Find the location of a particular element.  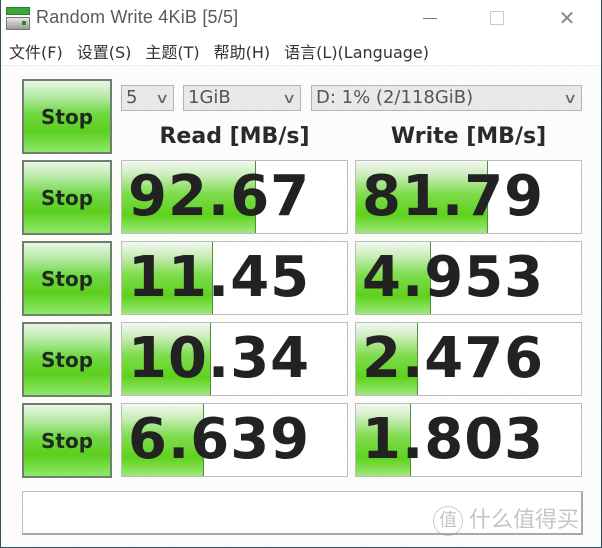

menu-file: 文件(F) is located at coordinates (36, 51).